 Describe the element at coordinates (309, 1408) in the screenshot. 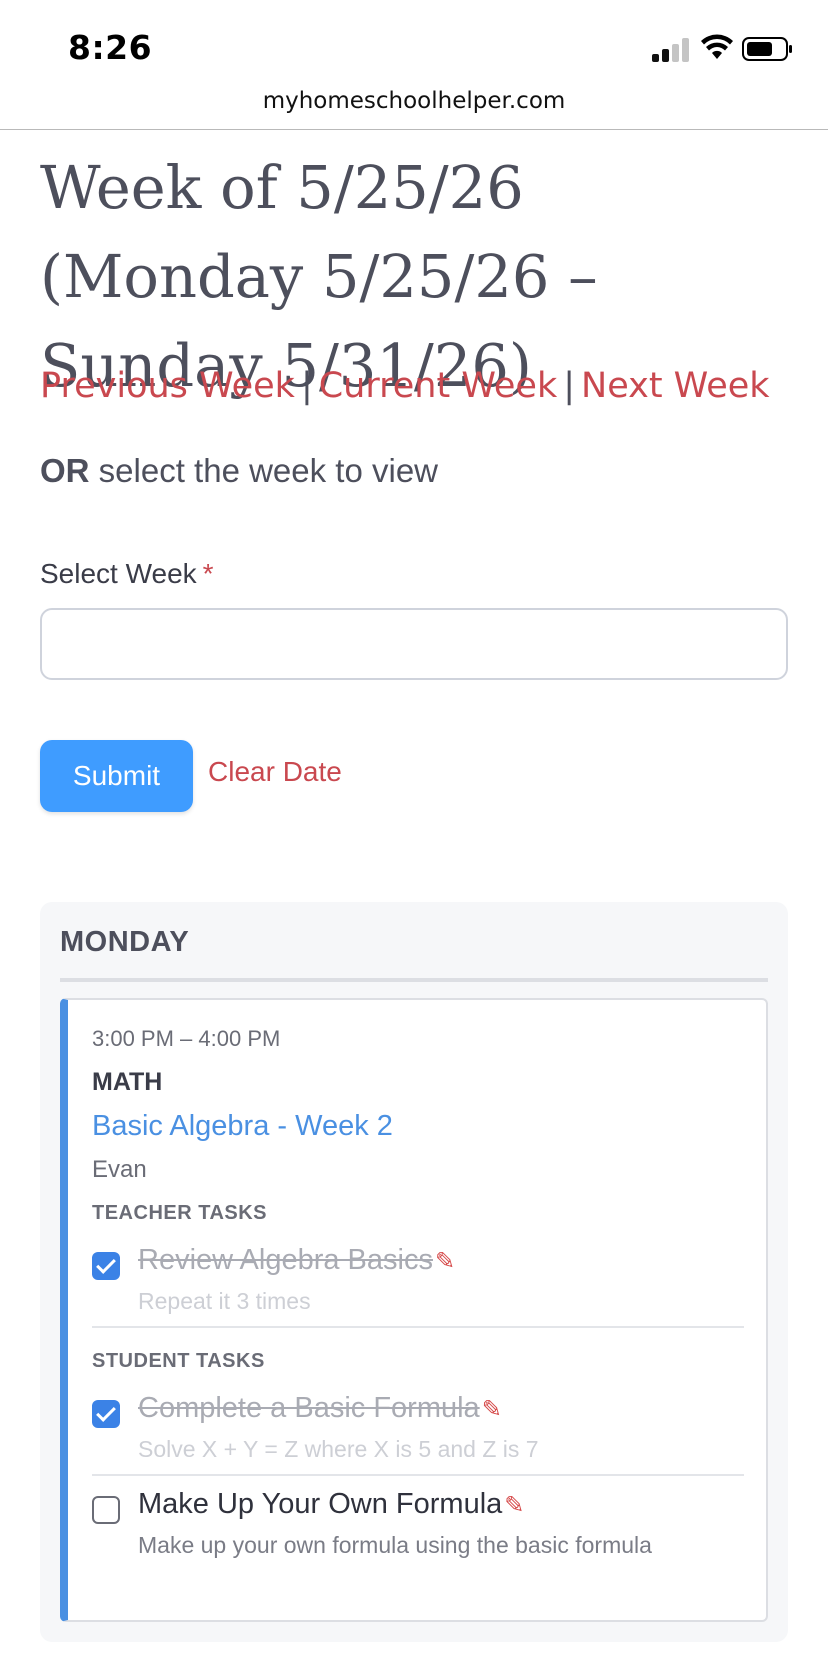

I see `task-title-text: Complete a Basic Formula` at that location.